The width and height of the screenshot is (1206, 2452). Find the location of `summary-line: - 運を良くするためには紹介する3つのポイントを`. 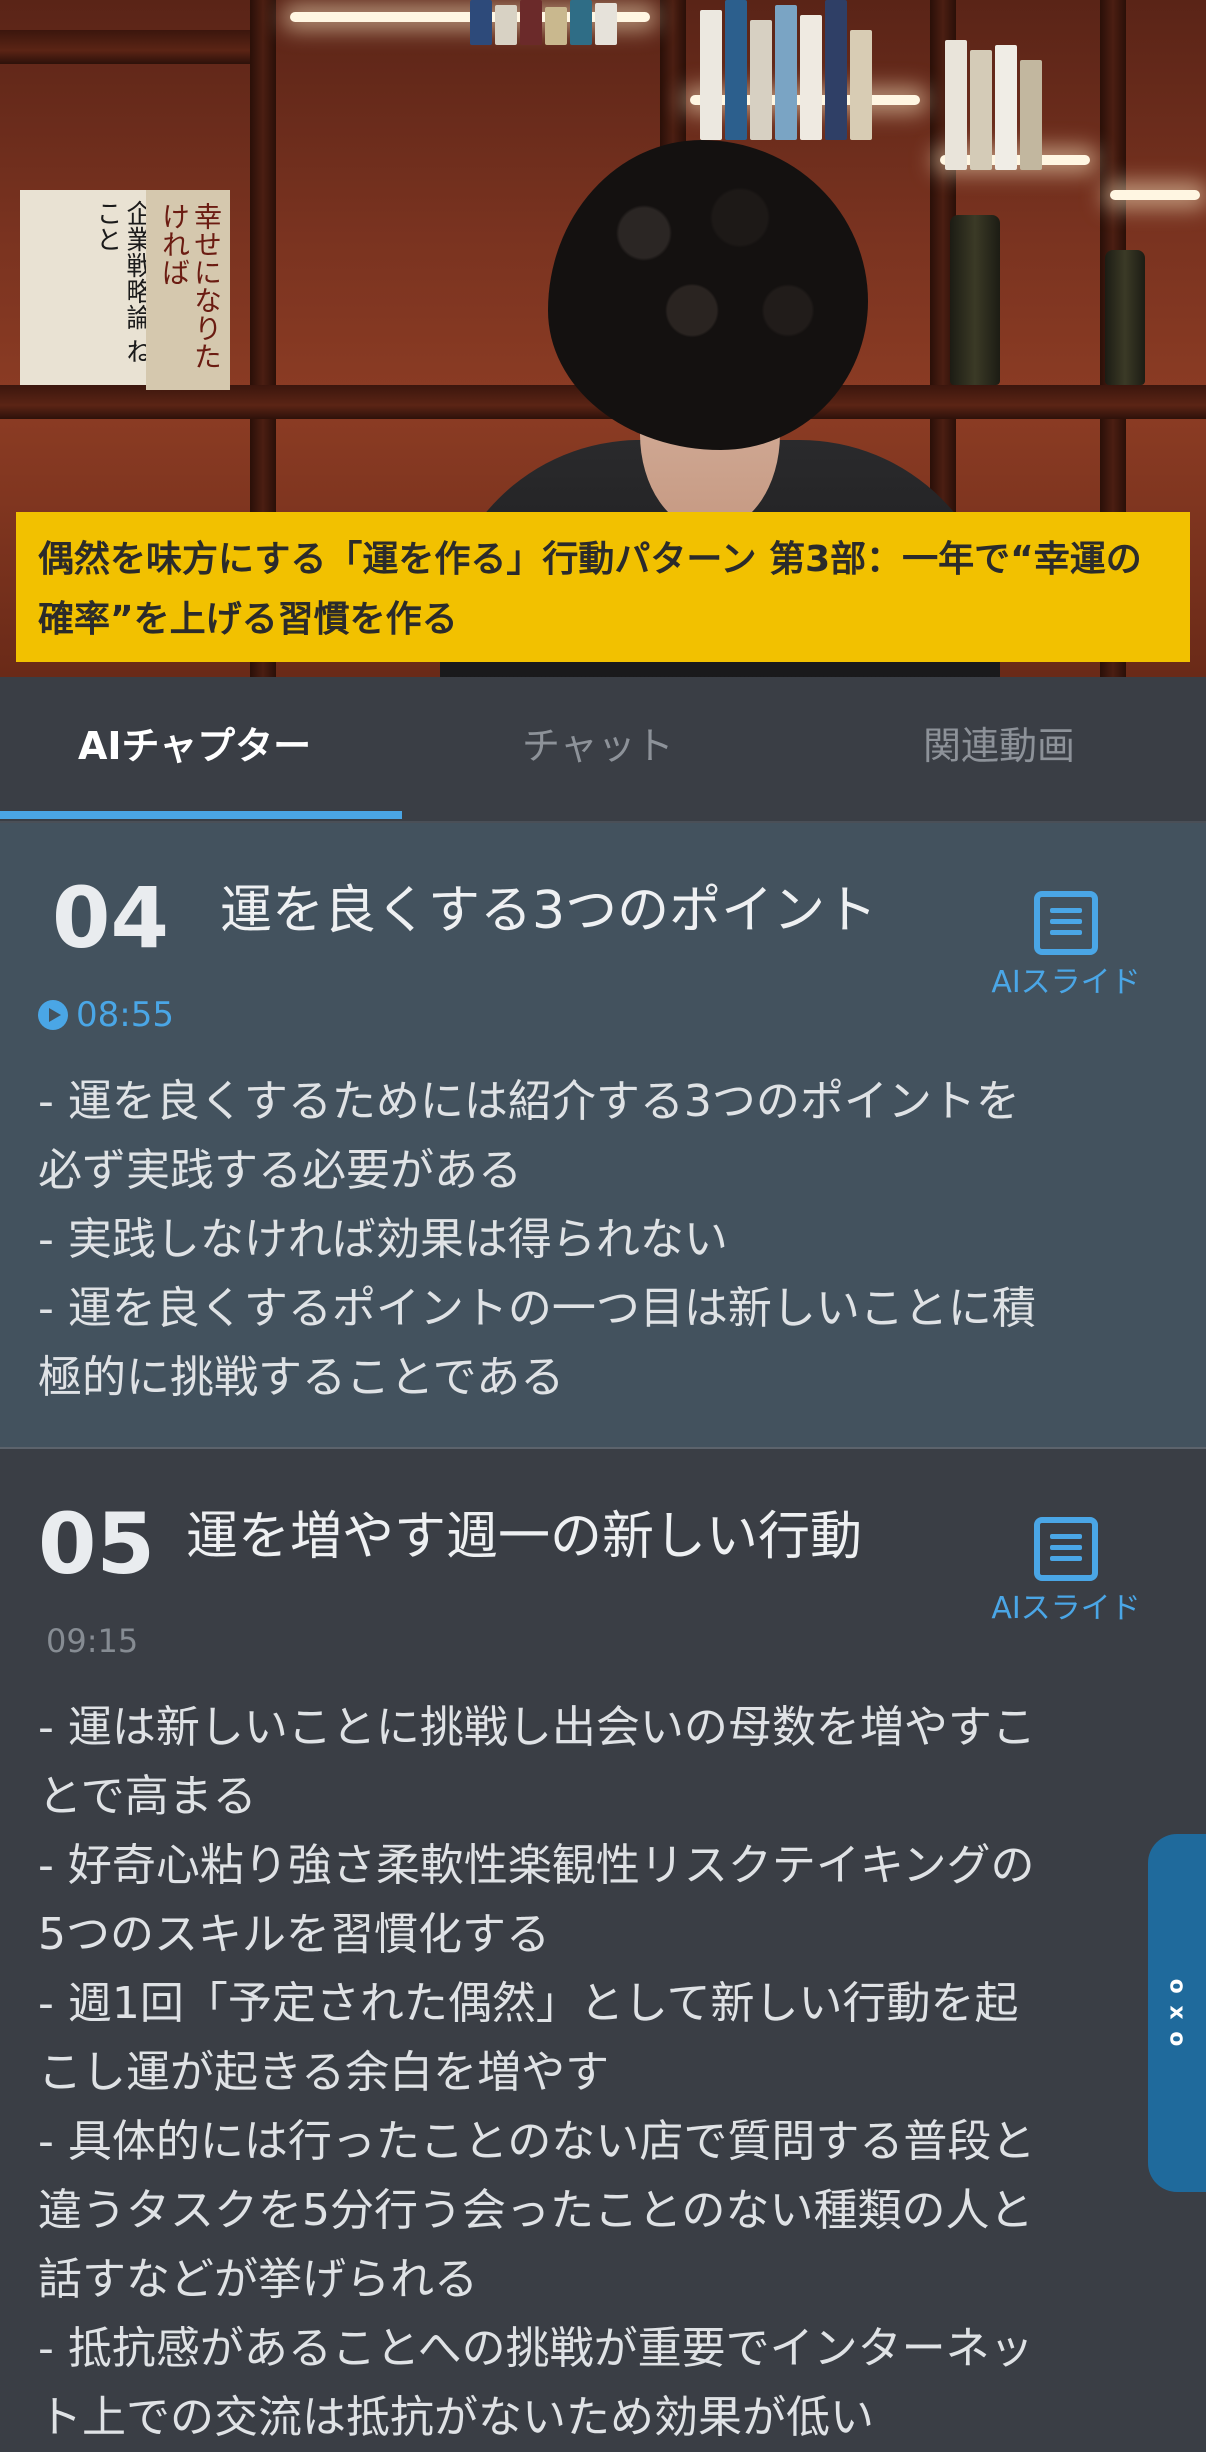

summary-line: - 運を良くするためには紹介する3つのポイントを is located at coordinates (529, 1101).